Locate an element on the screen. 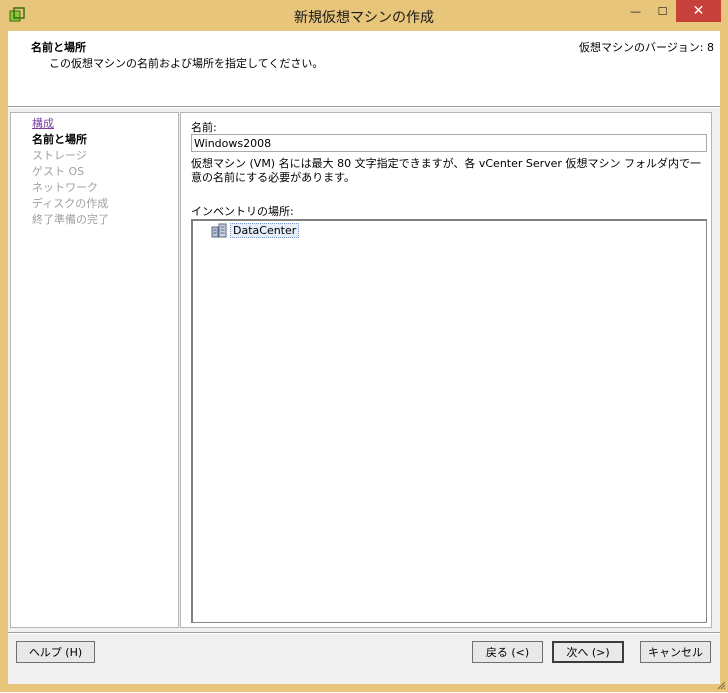 This screenshot has height=693, width=728. minimize-button: — is located at coordinates (635, 11).